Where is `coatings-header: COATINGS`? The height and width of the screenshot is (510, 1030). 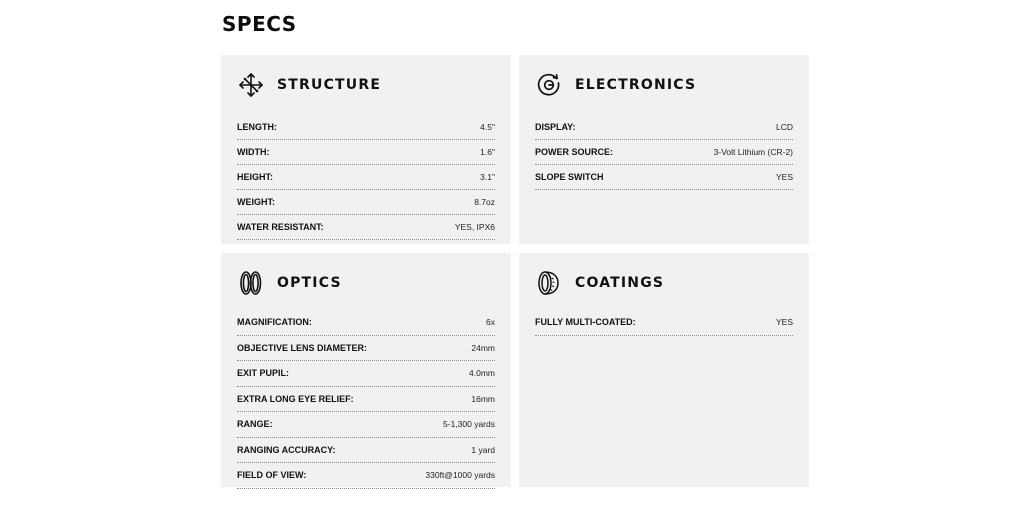
coatings-header: COATINGS is located at coordinates (664, 283).